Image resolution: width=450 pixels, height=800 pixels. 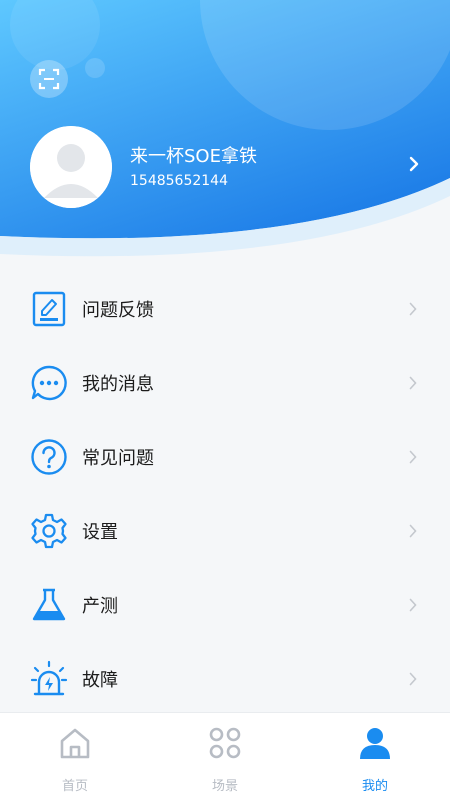 What do you see at coordinates (374, 786) in the screenshot?
I see `tab-label: 我的` at bounding box center [374, 786].